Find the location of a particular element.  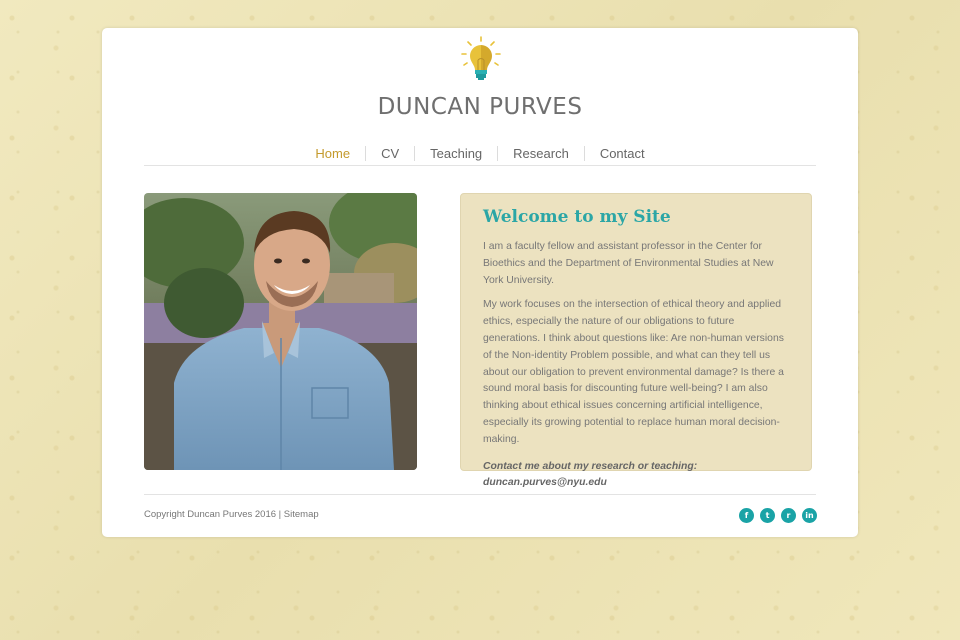

footer-copyright: Copyright Duncan Purves 2016 | Sitemap is located at coordinates (231, 514).